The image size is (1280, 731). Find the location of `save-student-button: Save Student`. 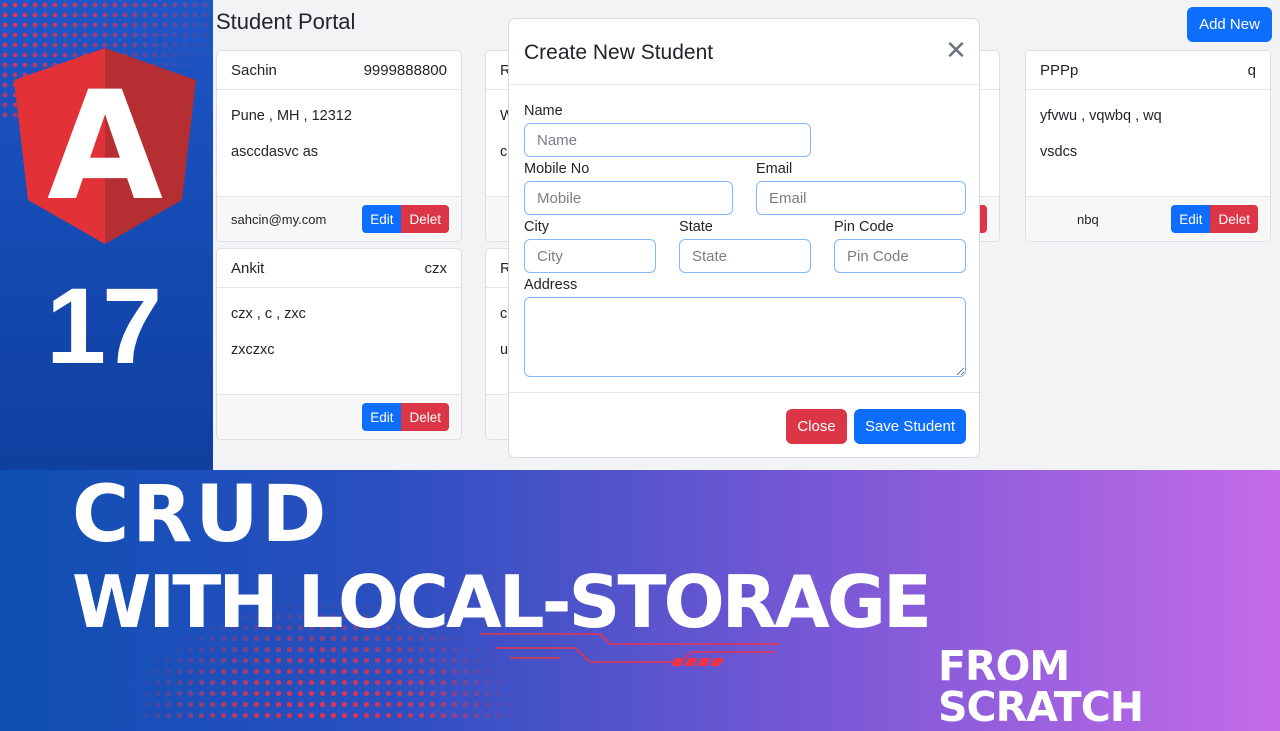

save-student-button: Save Student is located at coordinates (910, 426).